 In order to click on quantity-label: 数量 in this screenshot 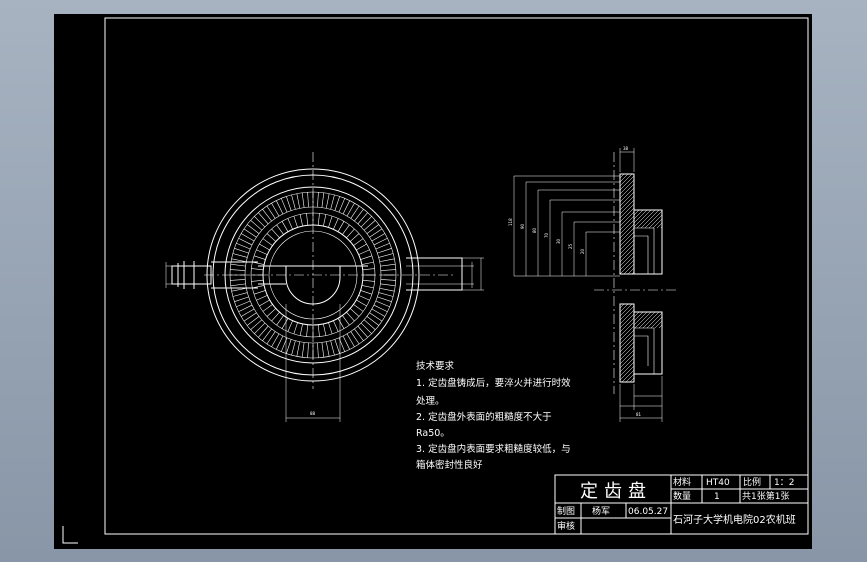, I will do `click(682, 496)`.